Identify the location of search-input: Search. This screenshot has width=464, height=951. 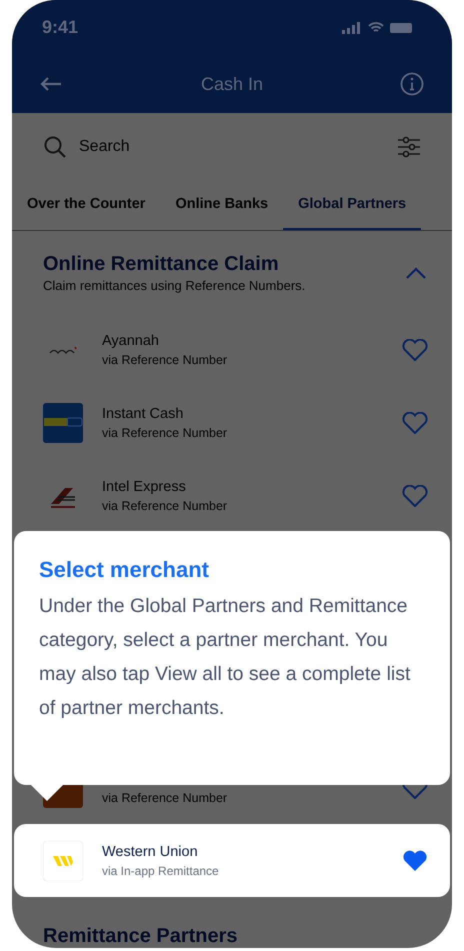
(232, 147).